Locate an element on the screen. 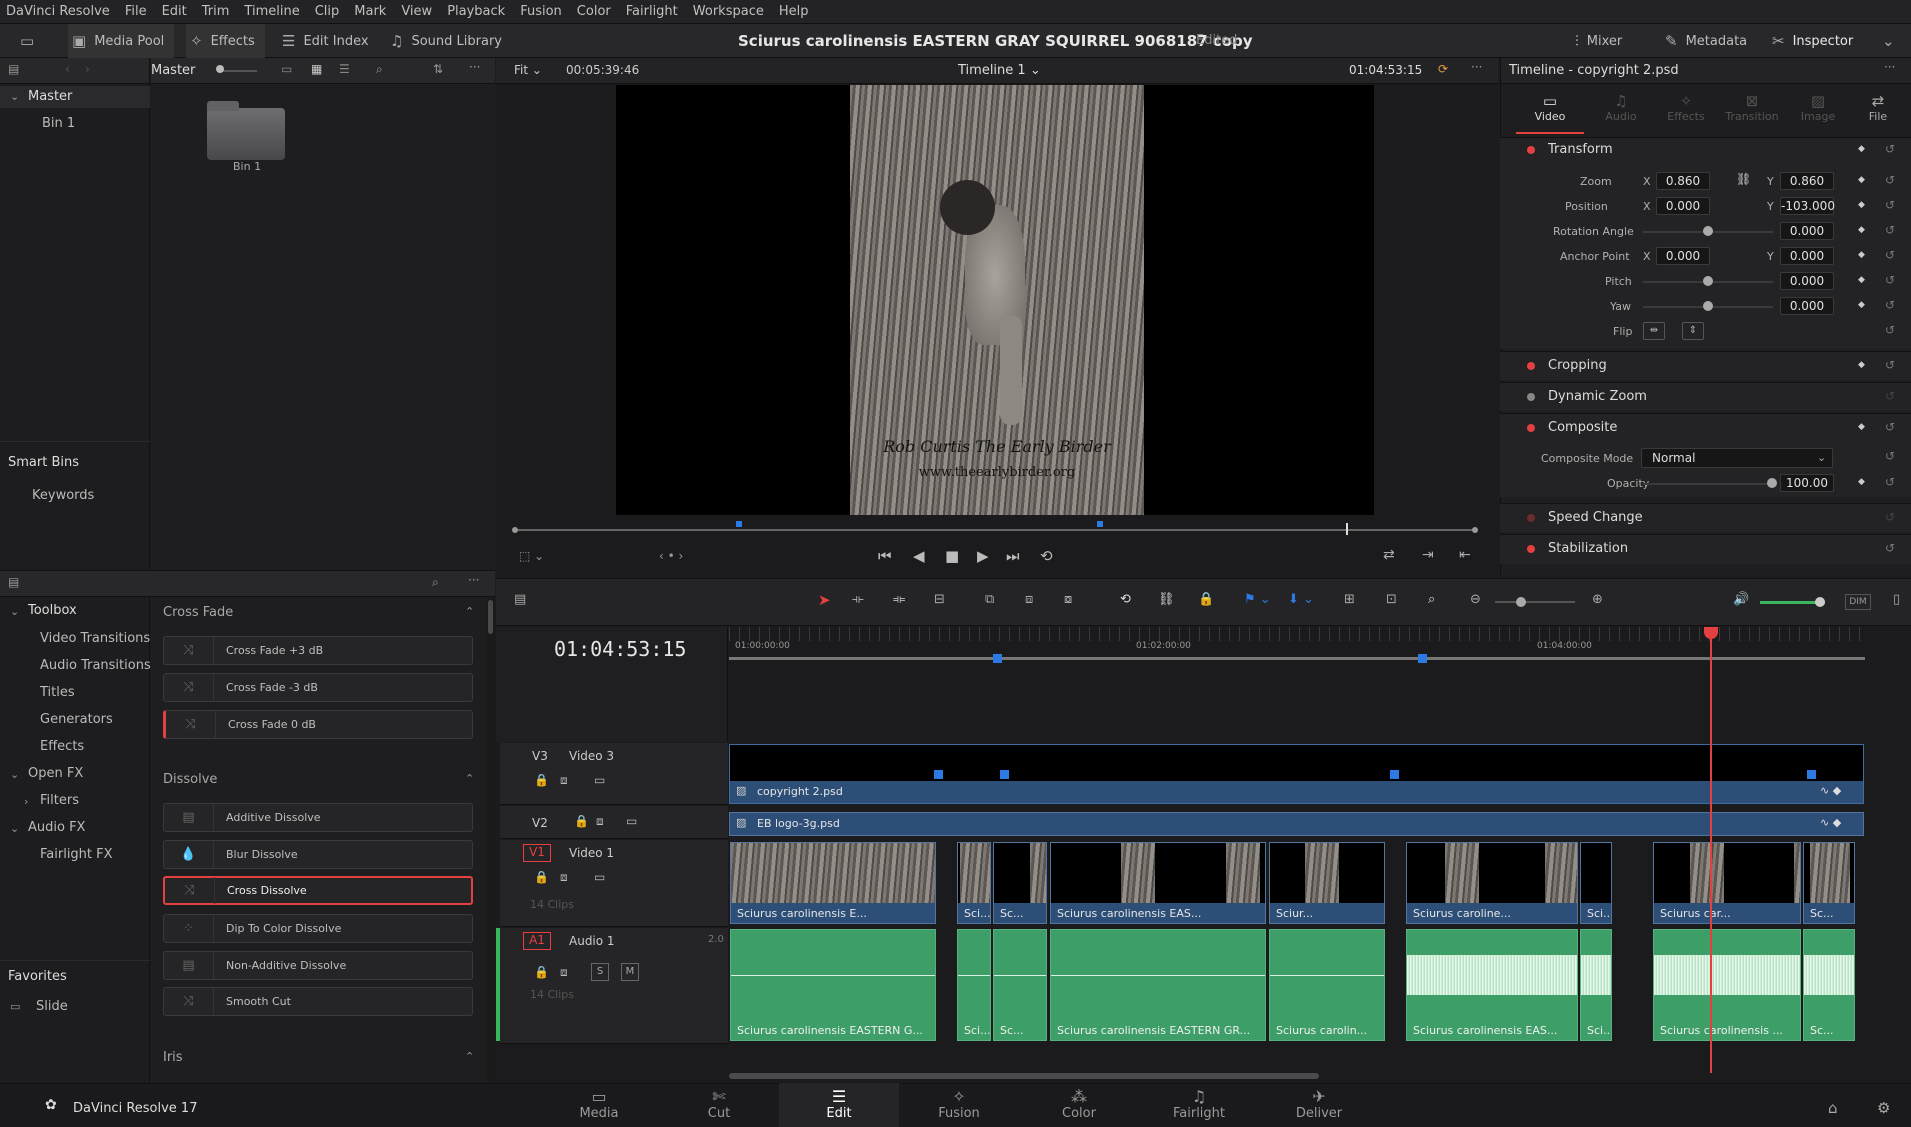  timeline-view-options-icon: ▤ is located at coordinates (520, 599).